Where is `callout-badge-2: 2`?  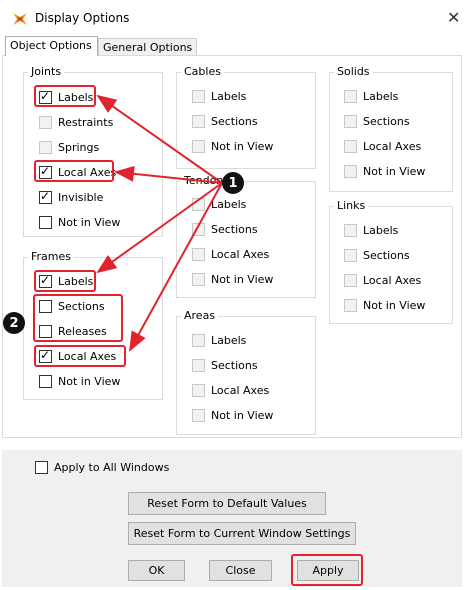 callout-badge-2: 2 is located at coordinates (14, 323).